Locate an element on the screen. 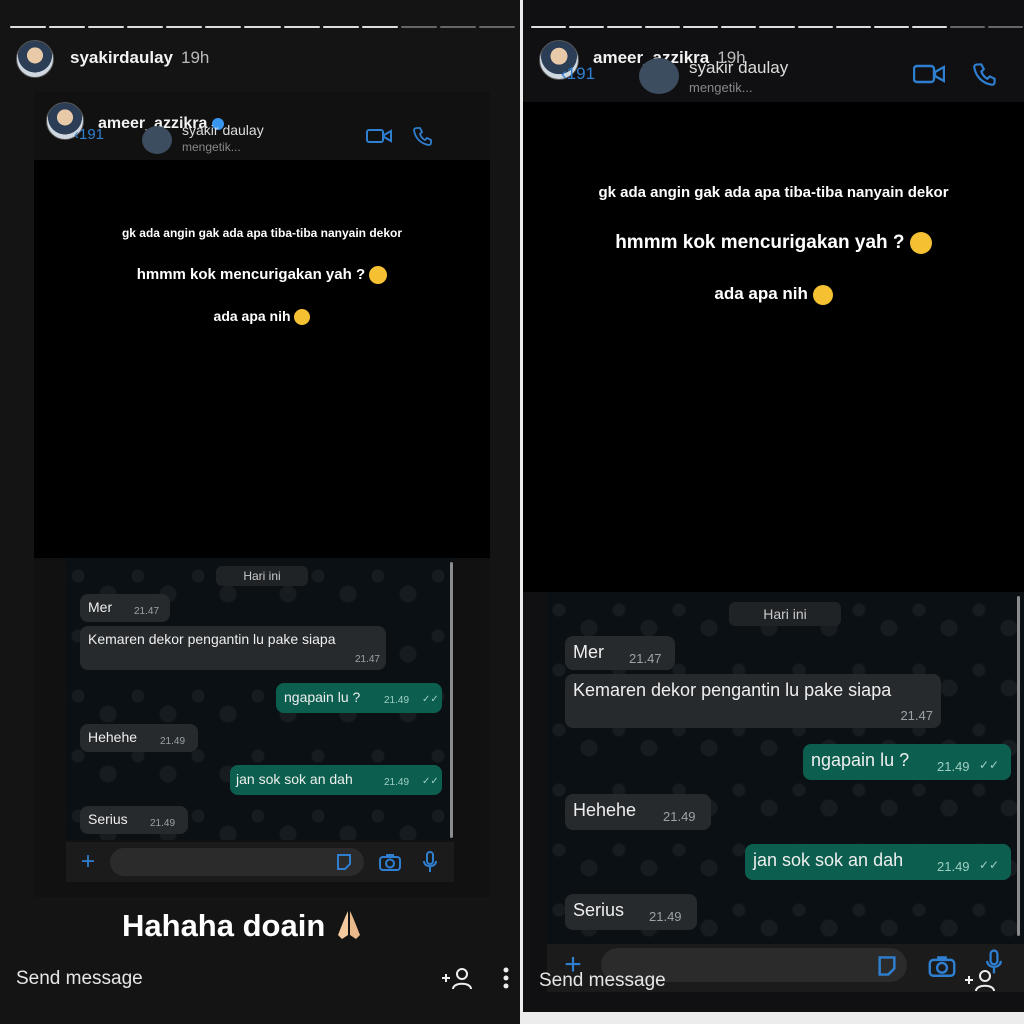  story-username-text: syakirdaulay is located at coordinates (122, 57).